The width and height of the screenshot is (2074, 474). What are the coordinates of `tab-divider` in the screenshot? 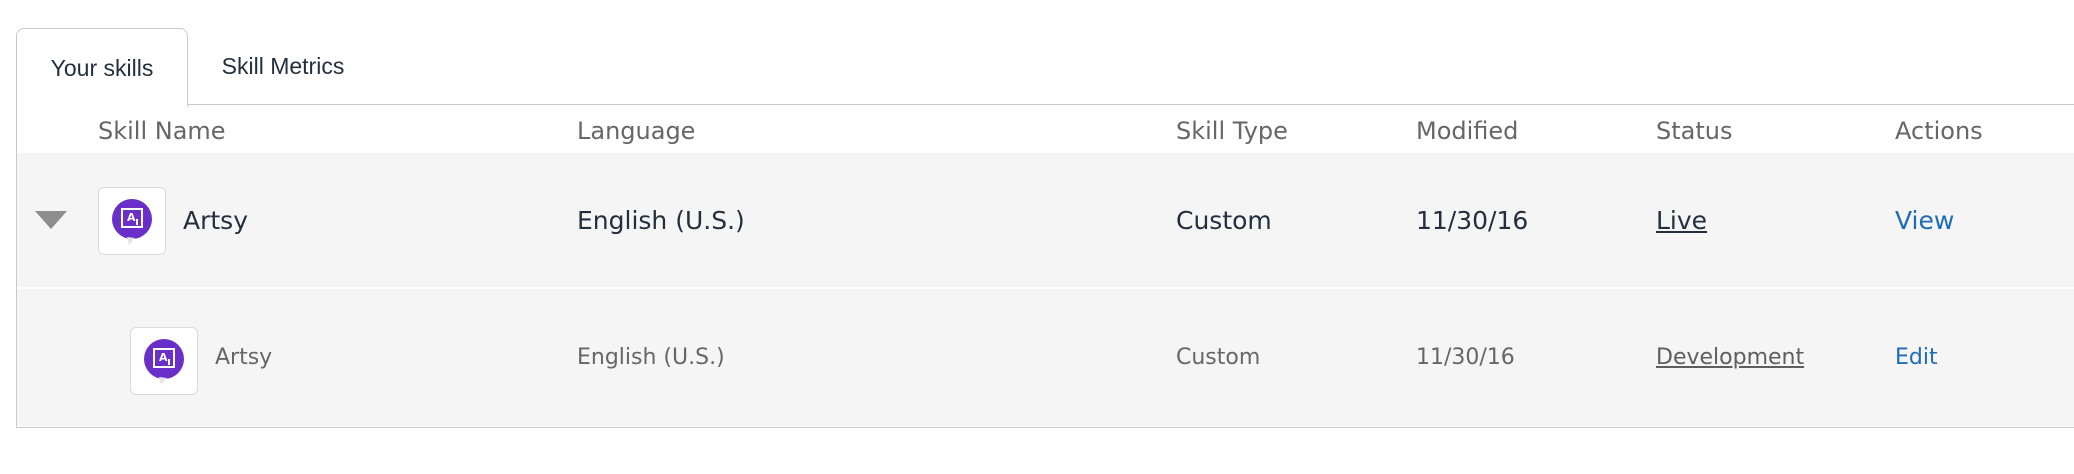 It's located at (1045, 104).